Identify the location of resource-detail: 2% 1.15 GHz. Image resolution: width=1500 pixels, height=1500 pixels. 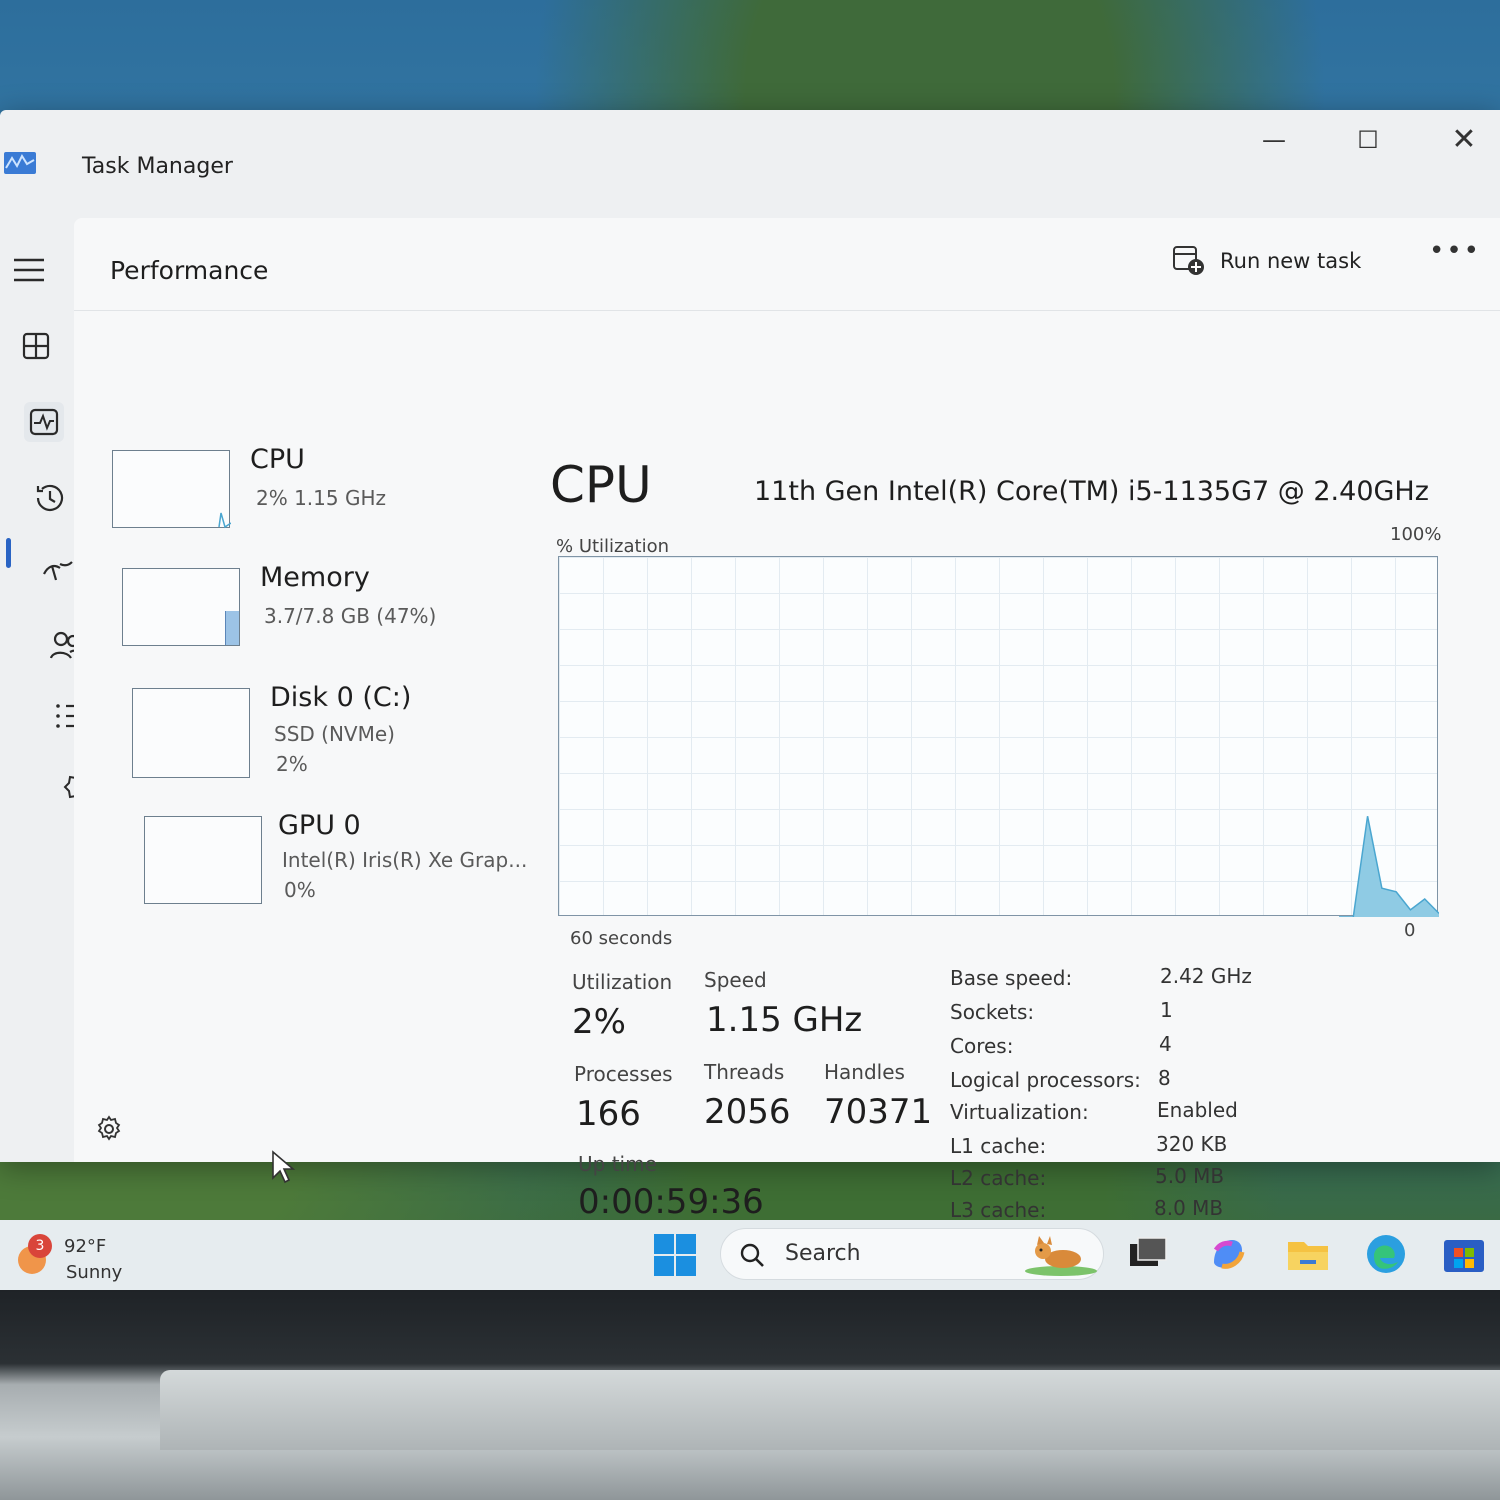
(321, 498).